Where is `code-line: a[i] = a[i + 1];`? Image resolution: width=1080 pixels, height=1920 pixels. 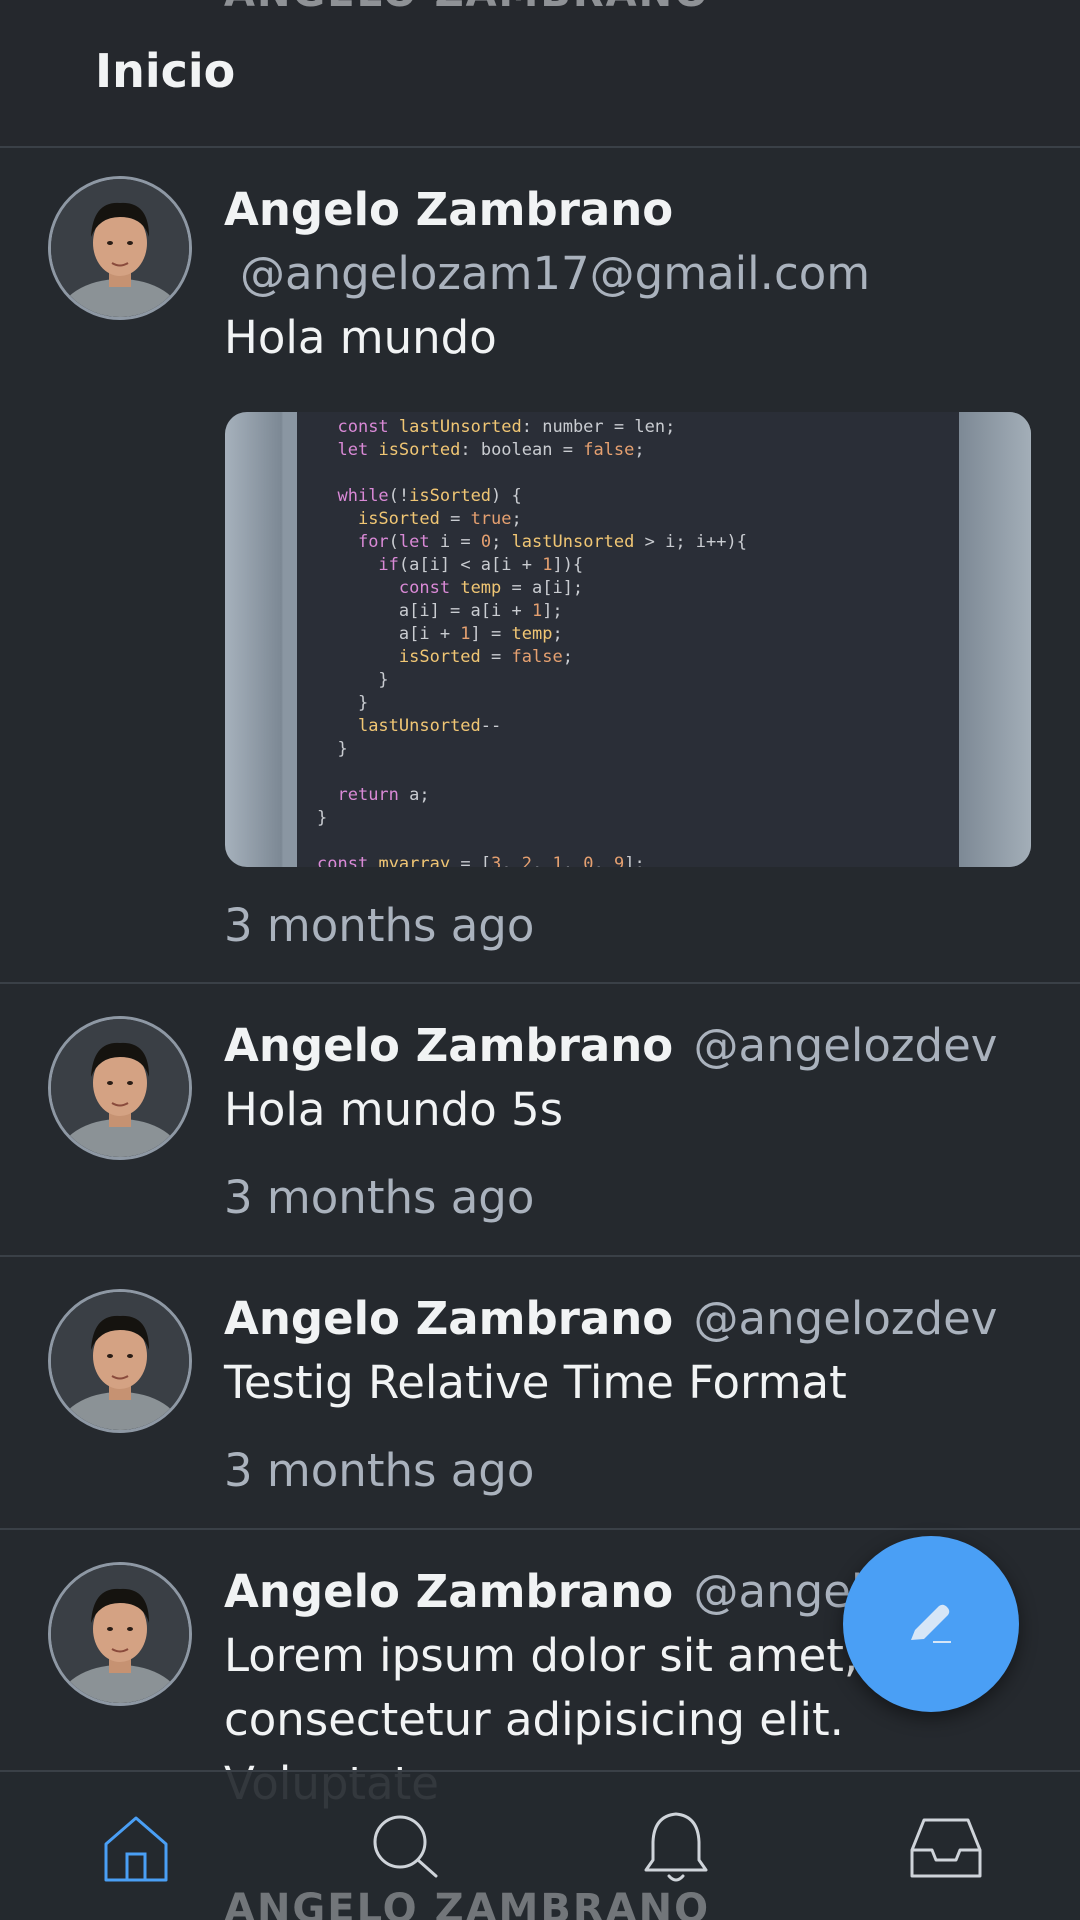 code-line: a[i] = a[i + 1]; is located at coordinates (440, 611).